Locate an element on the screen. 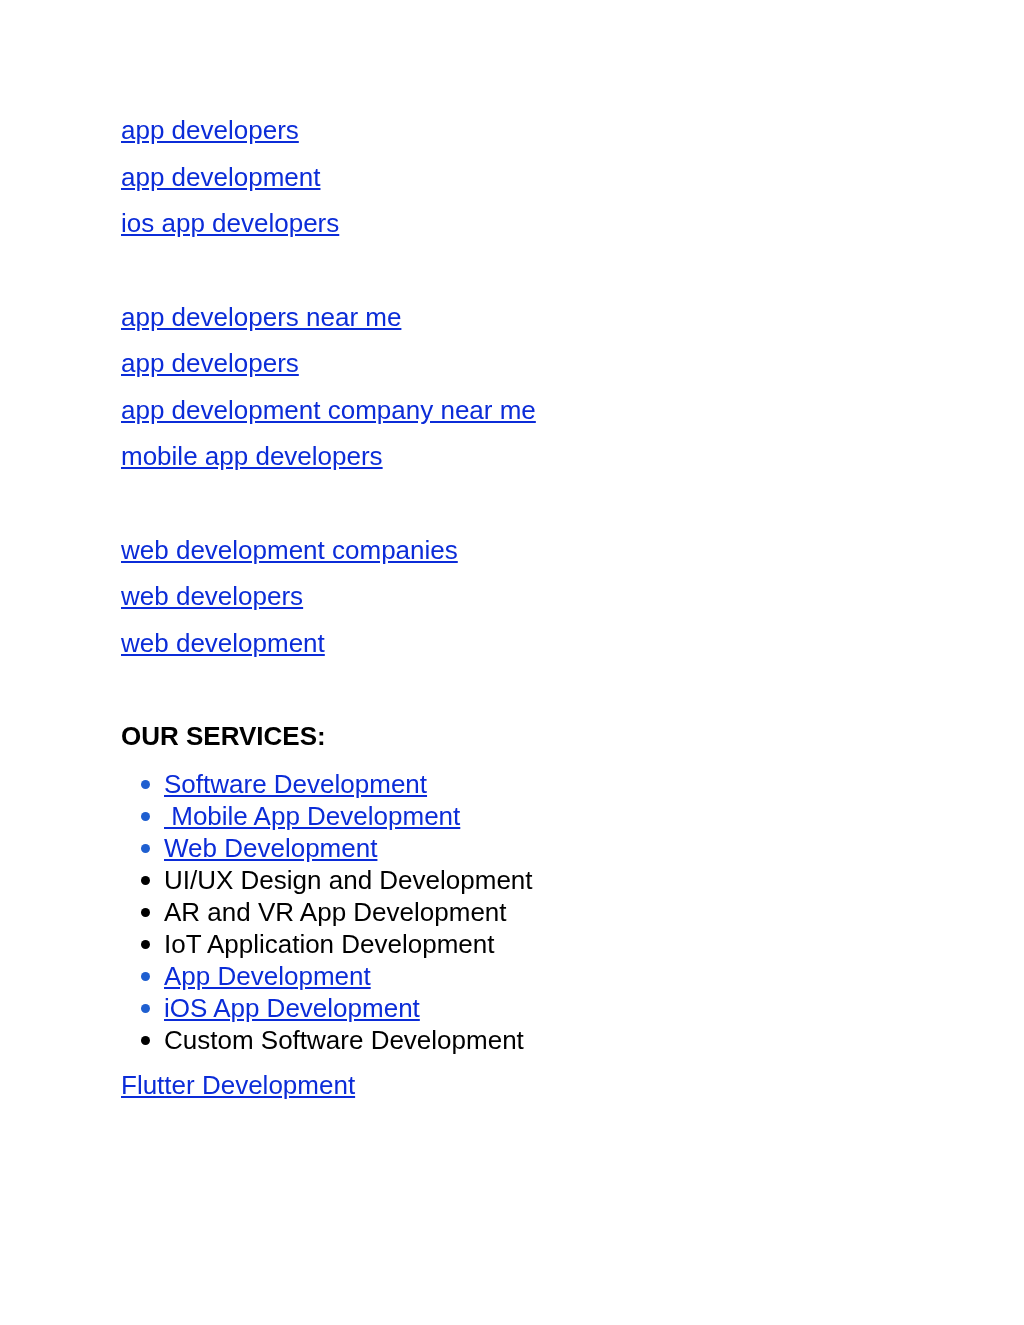 This screenshot has height=1325, width=1024. link: ios app developers is located at coordinates (230, 223).